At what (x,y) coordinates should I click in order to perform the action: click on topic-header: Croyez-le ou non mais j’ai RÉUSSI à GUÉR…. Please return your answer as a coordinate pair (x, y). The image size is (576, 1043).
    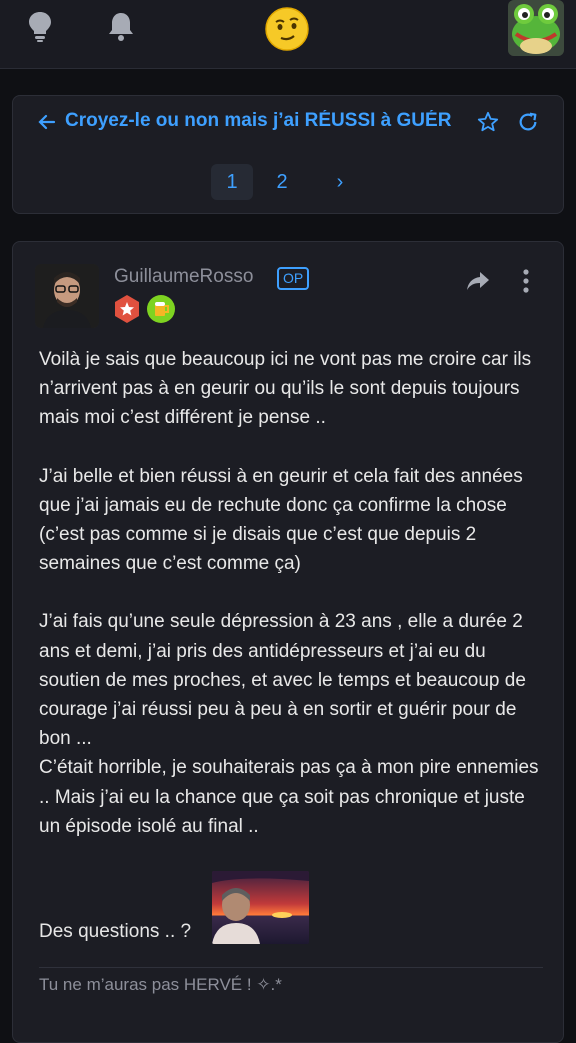
    Looking at the image, I should click on (288, 154).